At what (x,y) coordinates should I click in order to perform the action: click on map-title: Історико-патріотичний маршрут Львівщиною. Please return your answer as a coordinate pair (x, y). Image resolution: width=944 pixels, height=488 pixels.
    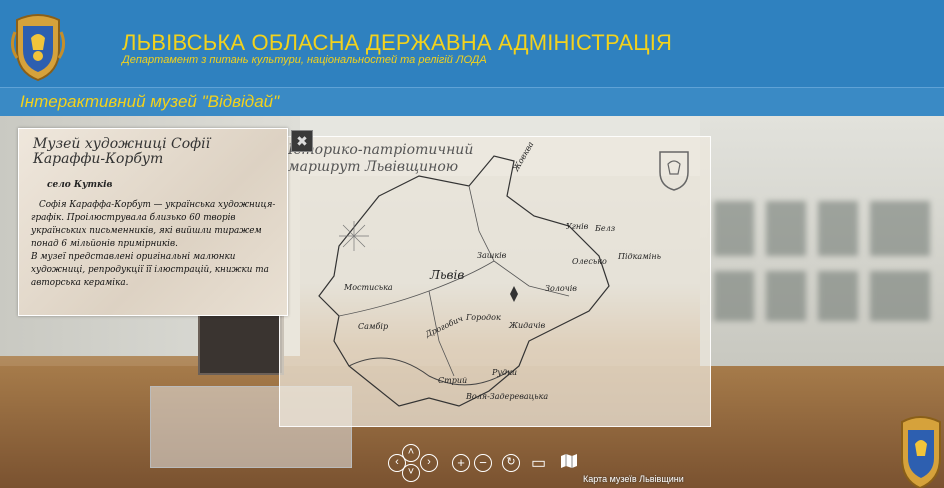
    Looking at the image, I should click on (381, 158).